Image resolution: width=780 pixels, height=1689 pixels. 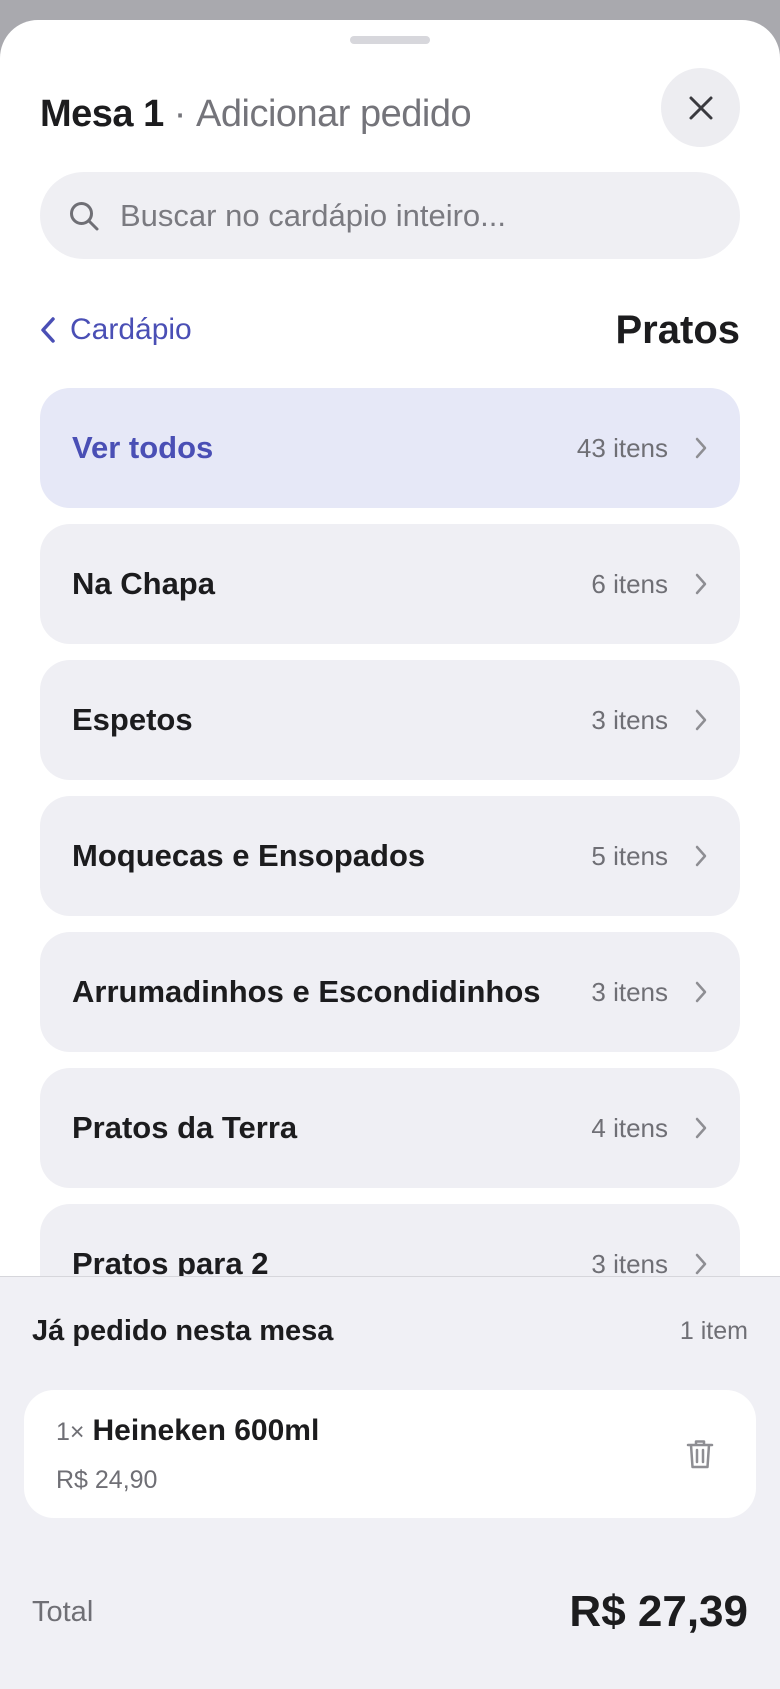 I want to click on ordered-item-line: 1× Heineken 600ml, so click(x=187, y=1436).